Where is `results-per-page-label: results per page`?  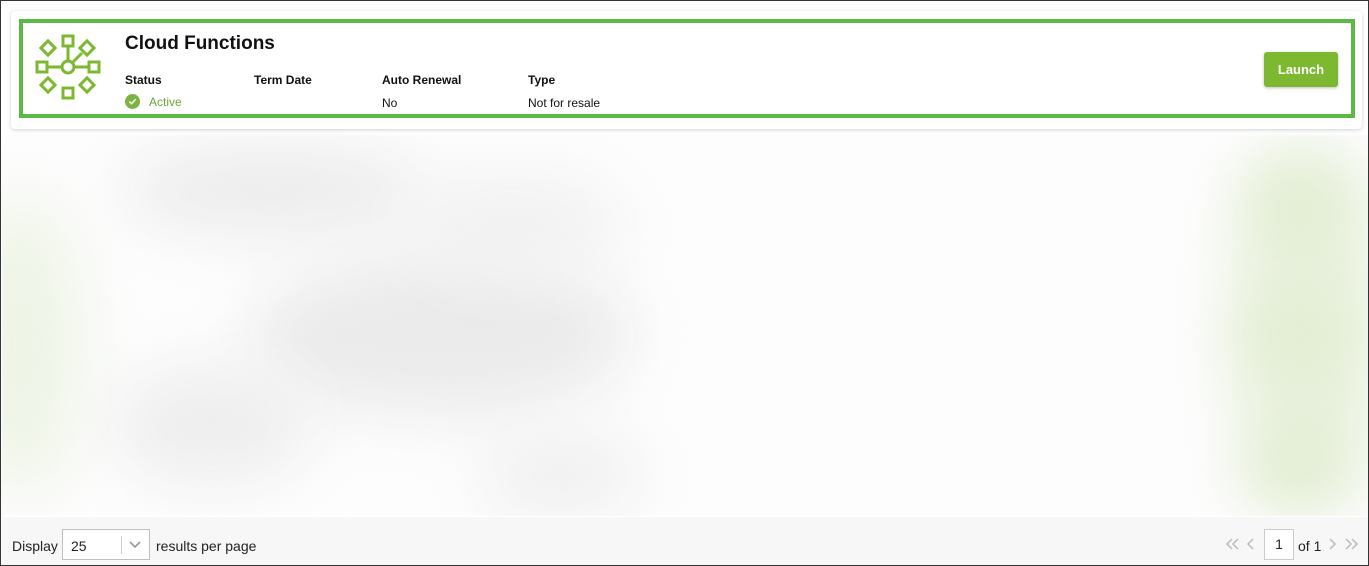 results-per-page-label: results per page is located at coordinates (206, 546).